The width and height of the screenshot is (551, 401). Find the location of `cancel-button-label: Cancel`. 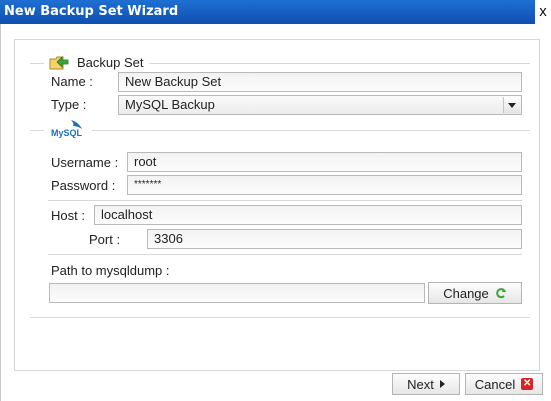

cancel-button-label: Cancel is located at coordinates (495, 384).